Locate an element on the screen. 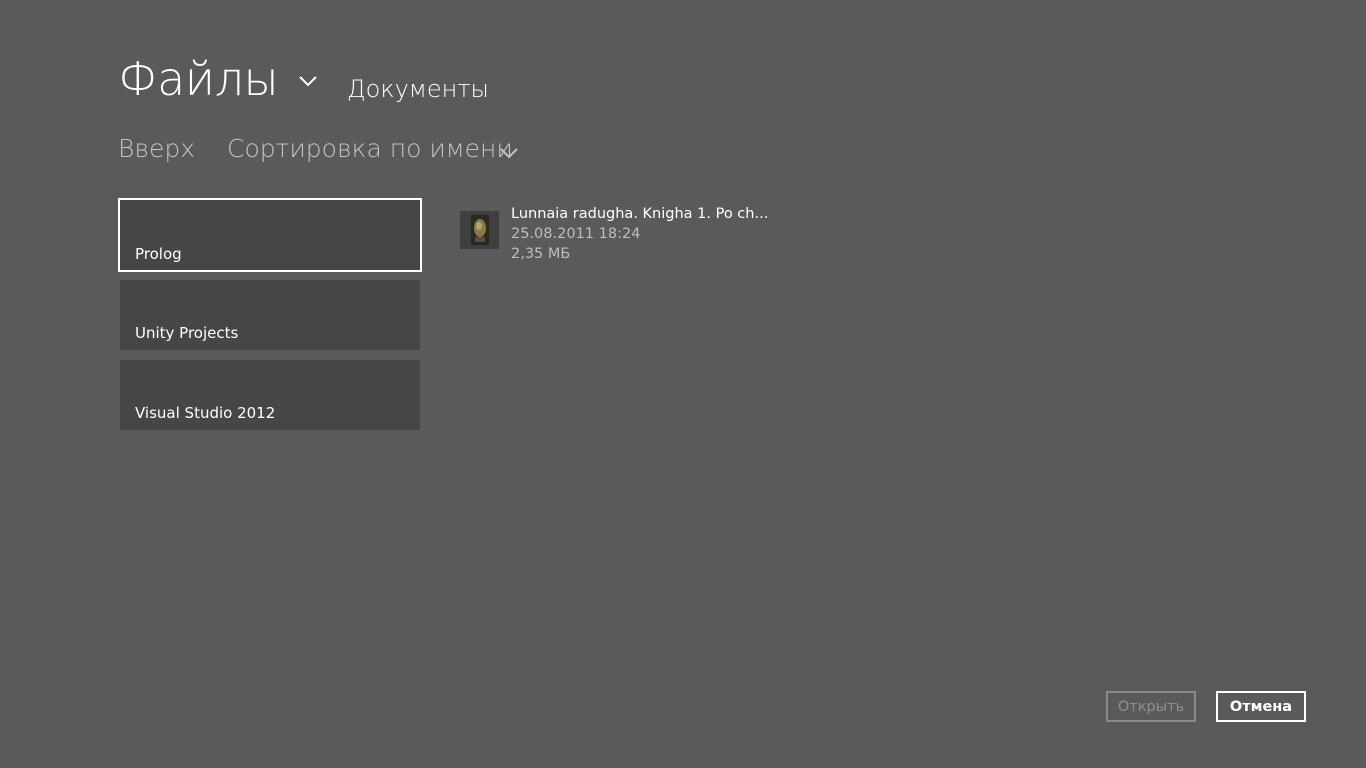 Image resolution: width=1366 pixels, height=768 pixels. folder-tile-visual-studio-2012: Visual Studio 2012 is located at coordinates (270, 395).